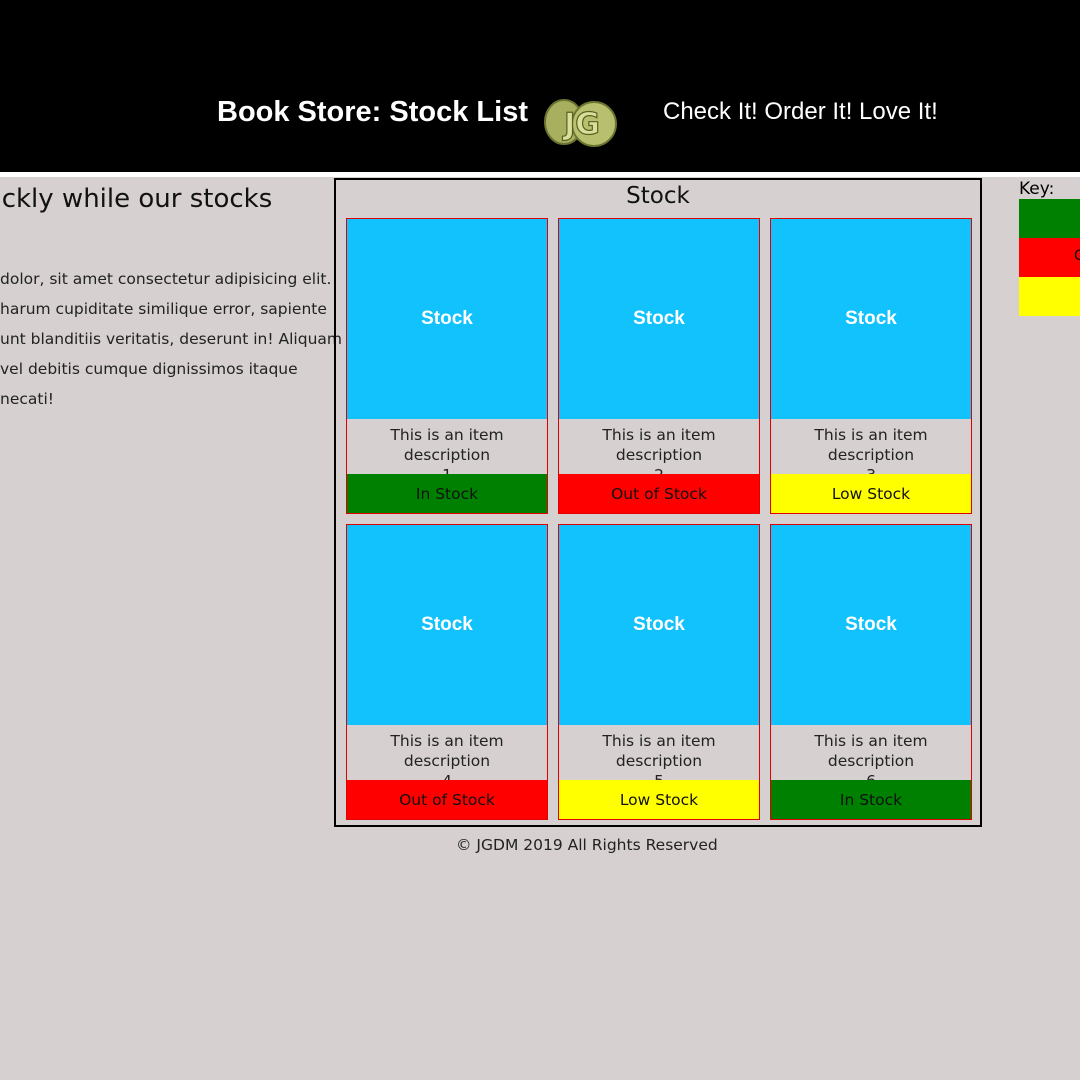  I want to click on site-title: Book Store: Stock List, so click(372, 112).